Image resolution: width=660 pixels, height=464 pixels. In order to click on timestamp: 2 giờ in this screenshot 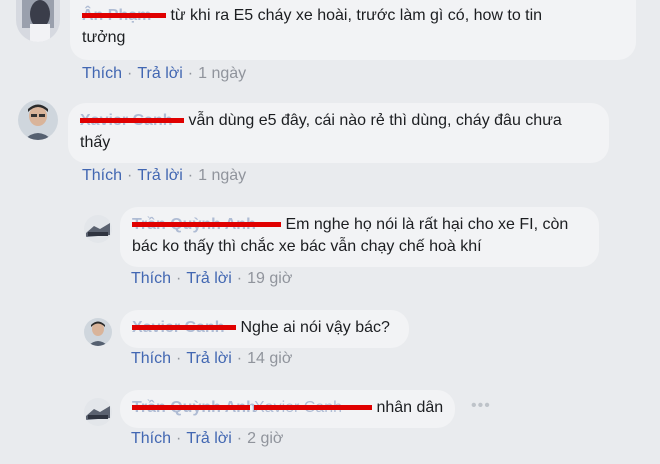, I will do `click(265, 438)`.